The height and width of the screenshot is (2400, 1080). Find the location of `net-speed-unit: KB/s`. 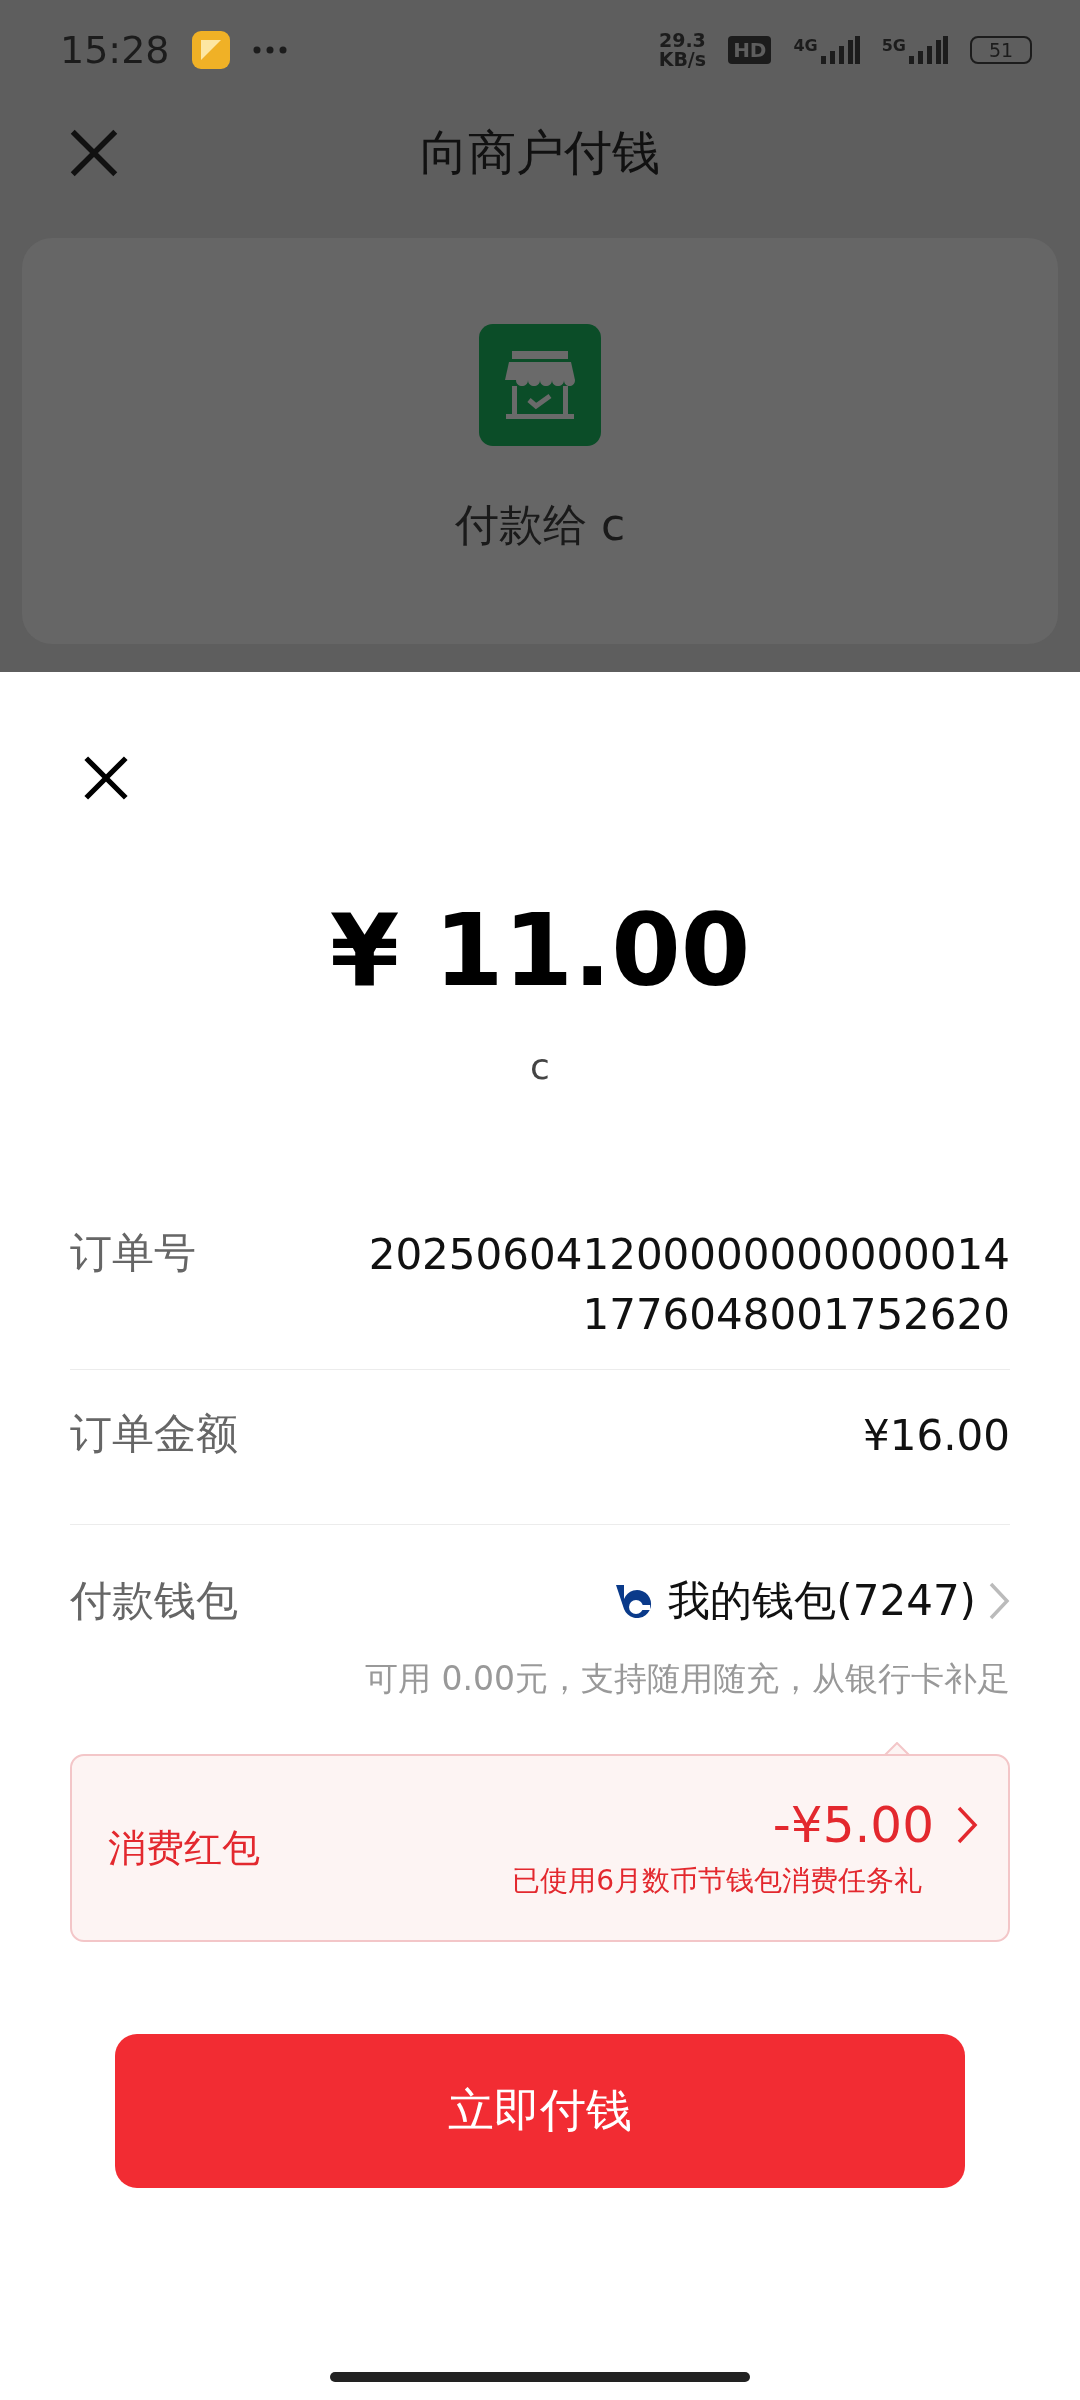

net-speed-unit: KB/s is located at coordinates (682, 59).